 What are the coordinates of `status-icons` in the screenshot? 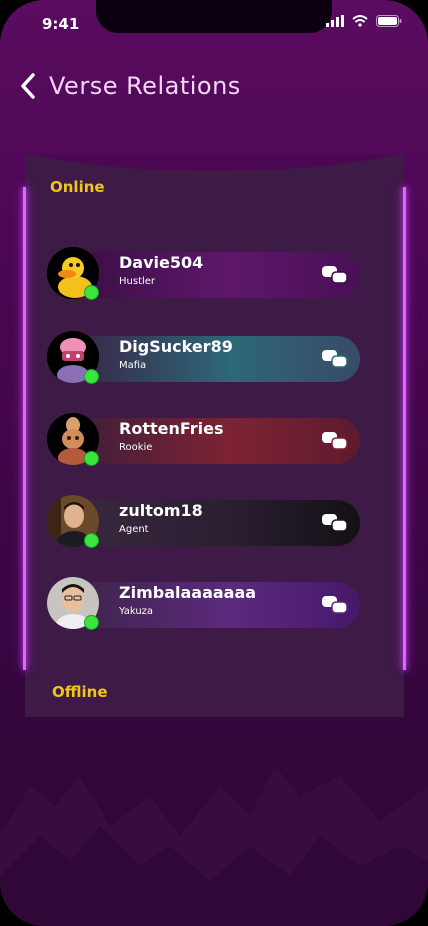 It's located at (364, 21).